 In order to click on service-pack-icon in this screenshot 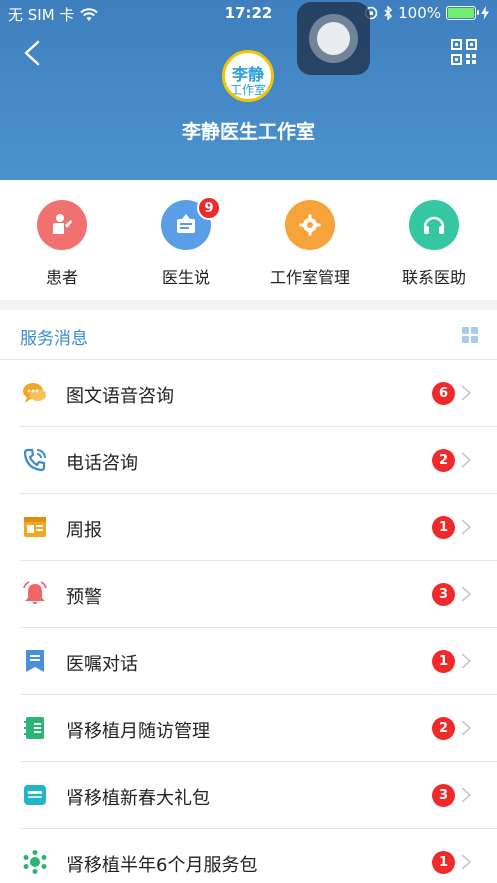, I will do `click(35, 862)`.